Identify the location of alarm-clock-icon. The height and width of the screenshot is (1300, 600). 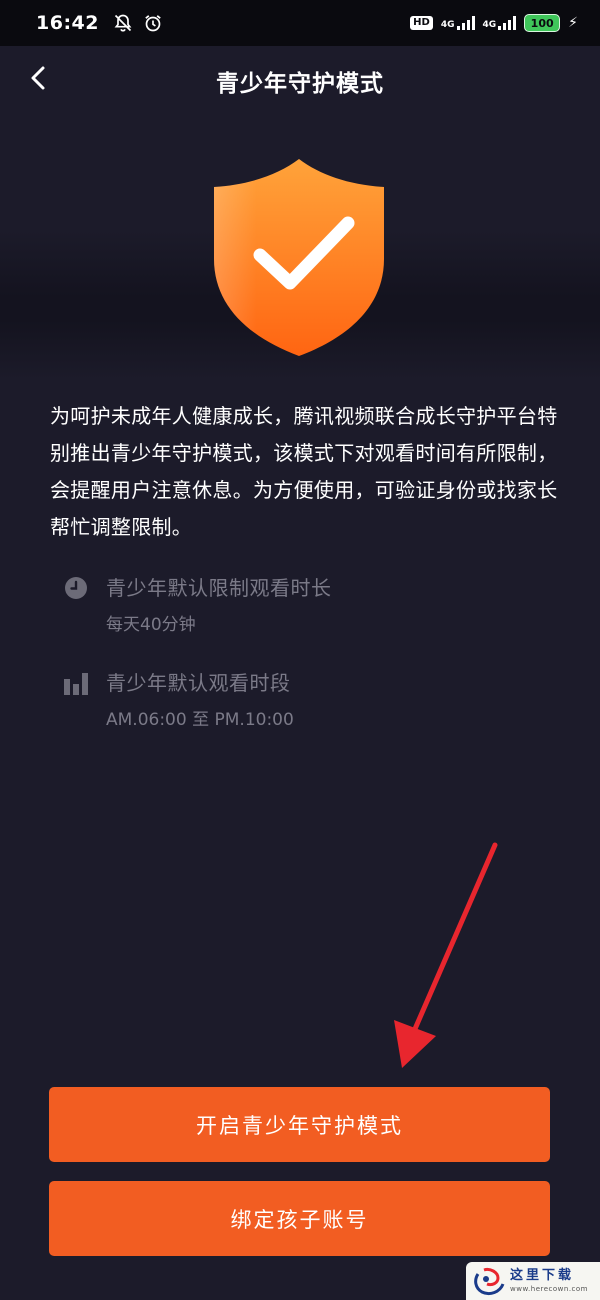
(153, 23).